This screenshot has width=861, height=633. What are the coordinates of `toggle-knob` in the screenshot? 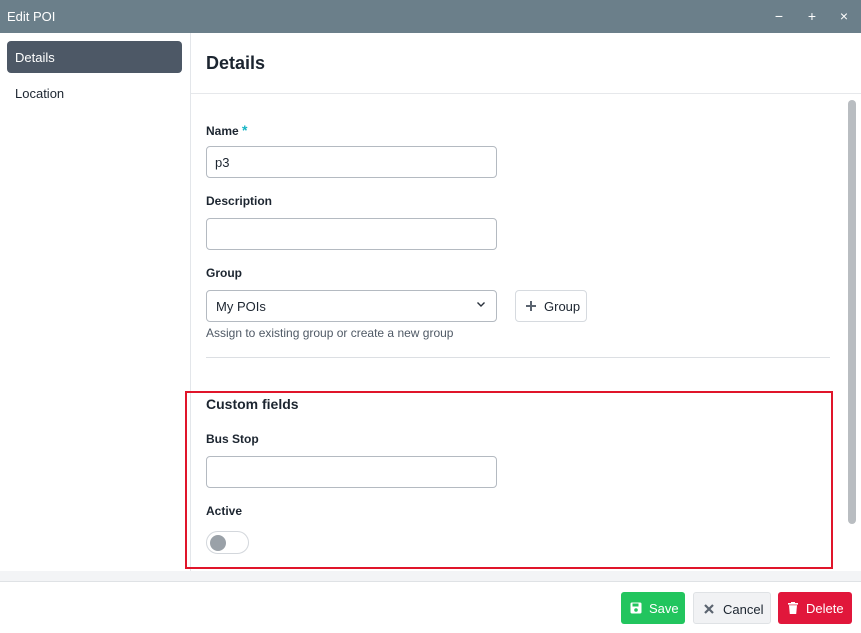 It's located at (218, 543).